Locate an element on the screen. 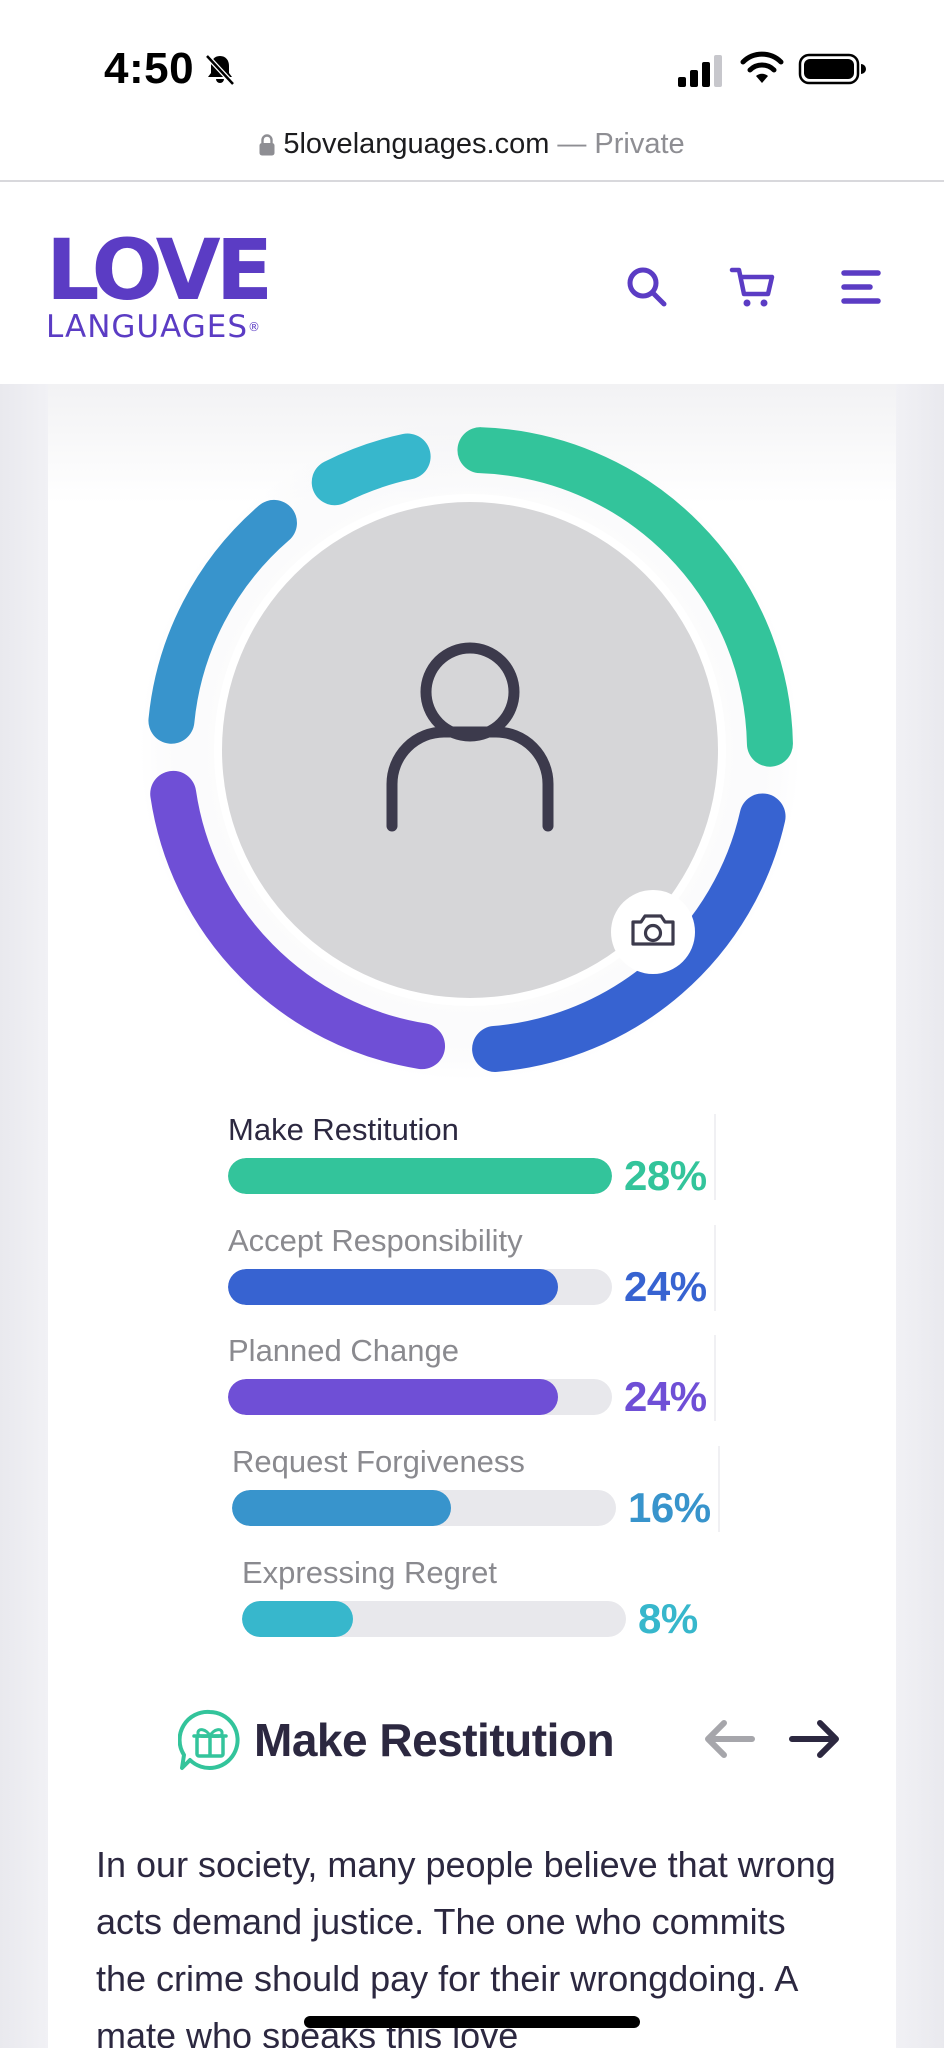 The image size is (944, 2048). cart-icon is located at coordinates (753, 287).